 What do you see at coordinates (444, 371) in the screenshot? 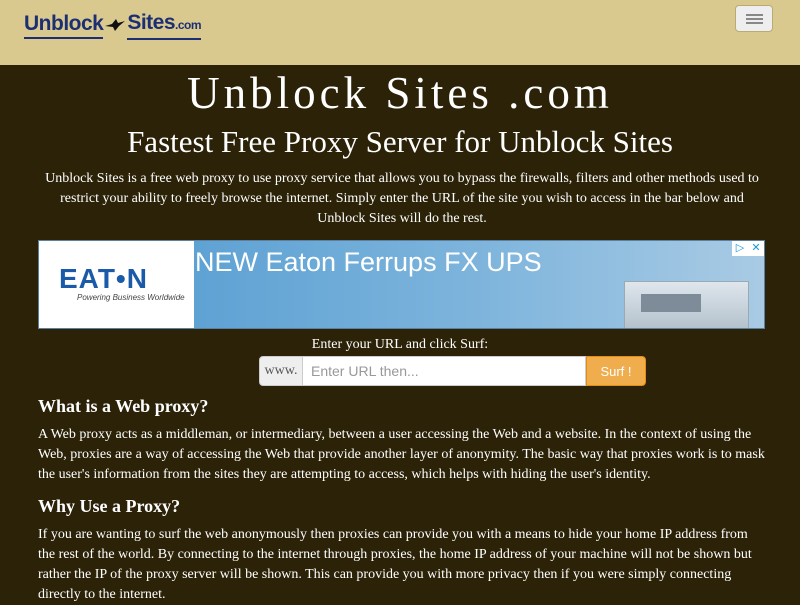
I see `url-input` at bounding box center [444, 371].